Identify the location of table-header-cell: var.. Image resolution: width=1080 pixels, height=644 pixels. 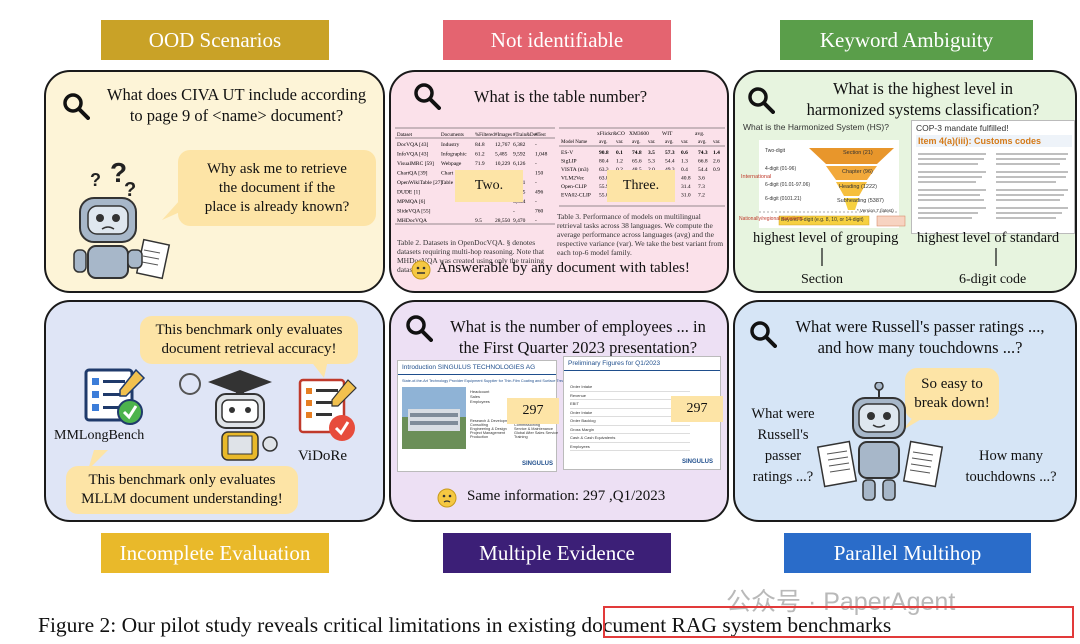
(619, 142).